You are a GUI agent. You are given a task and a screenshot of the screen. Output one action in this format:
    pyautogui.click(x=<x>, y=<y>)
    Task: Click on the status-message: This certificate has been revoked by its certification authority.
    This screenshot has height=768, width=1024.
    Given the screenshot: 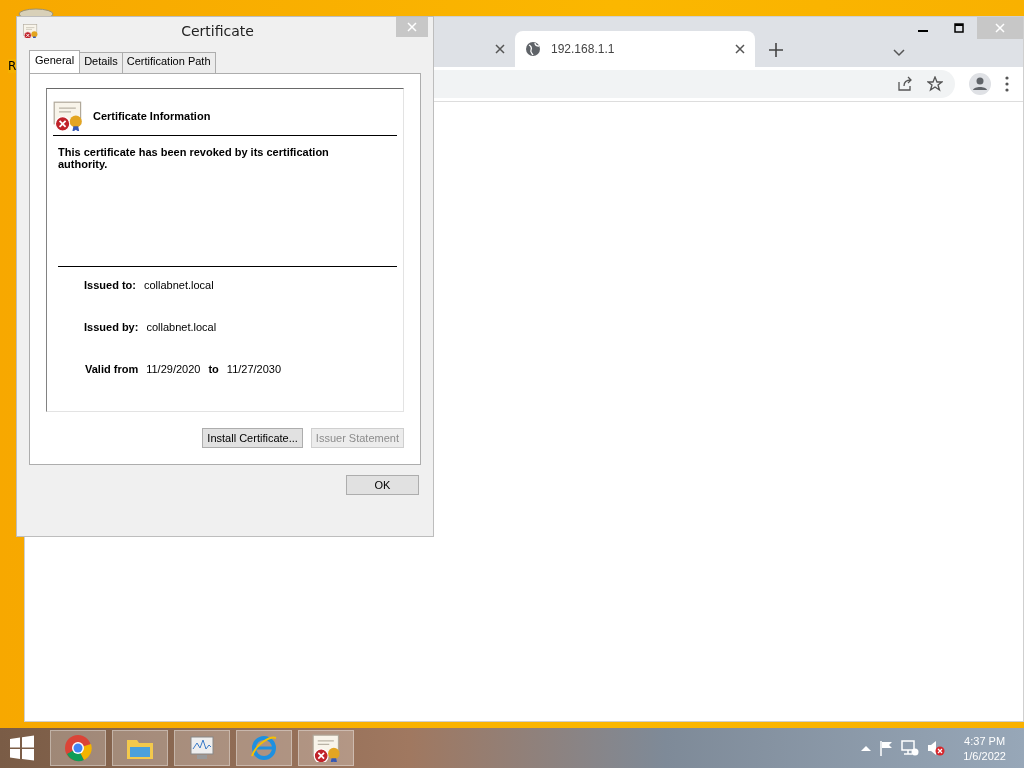 What is the action you would take?
    pyautogui.click(x=227, y=206)
    